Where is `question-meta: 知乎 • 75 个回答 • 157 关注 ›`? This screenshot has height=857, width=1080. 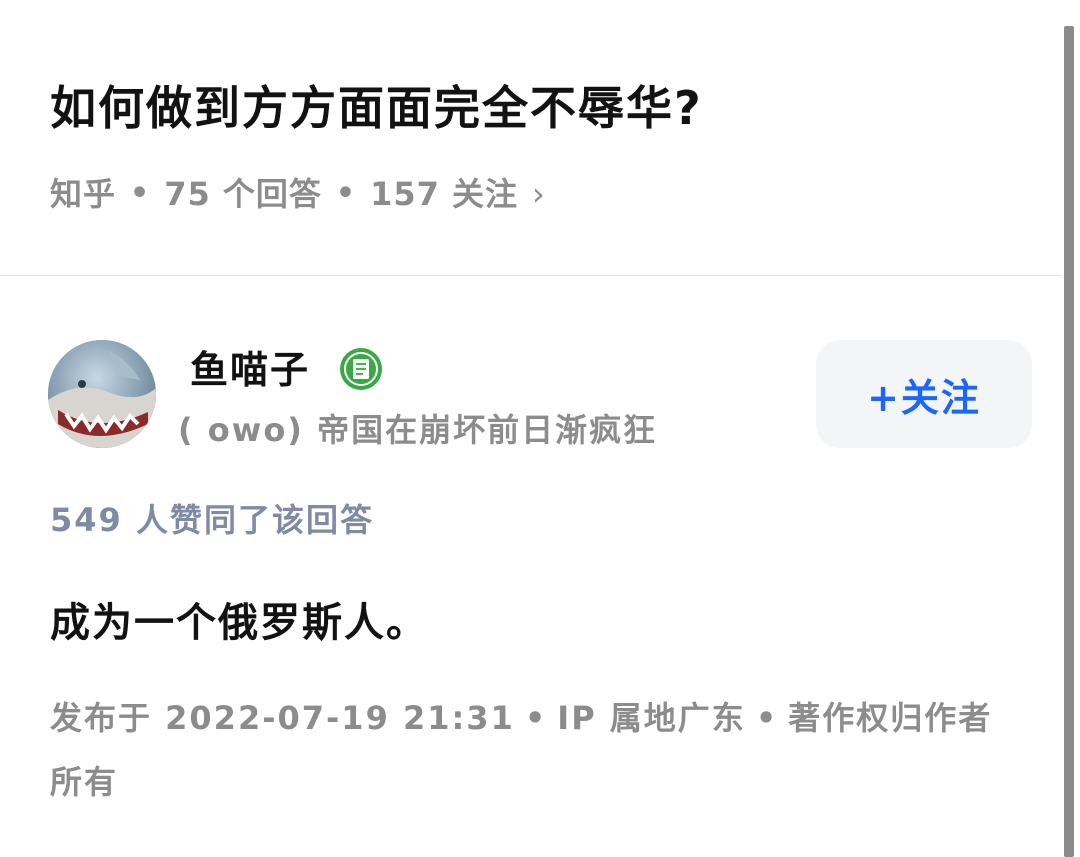 question-meta: 知乎 • 75 个回答 • 157 关注 › is located at coordinates (298, 194).